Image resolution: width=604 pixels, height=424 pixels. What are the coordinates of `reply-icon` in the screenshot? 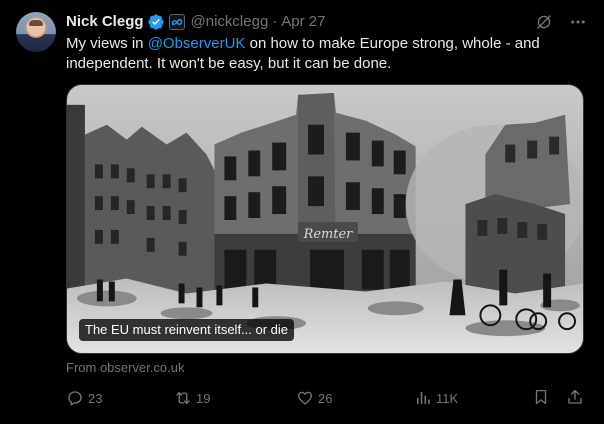 It's located at (75, 398).